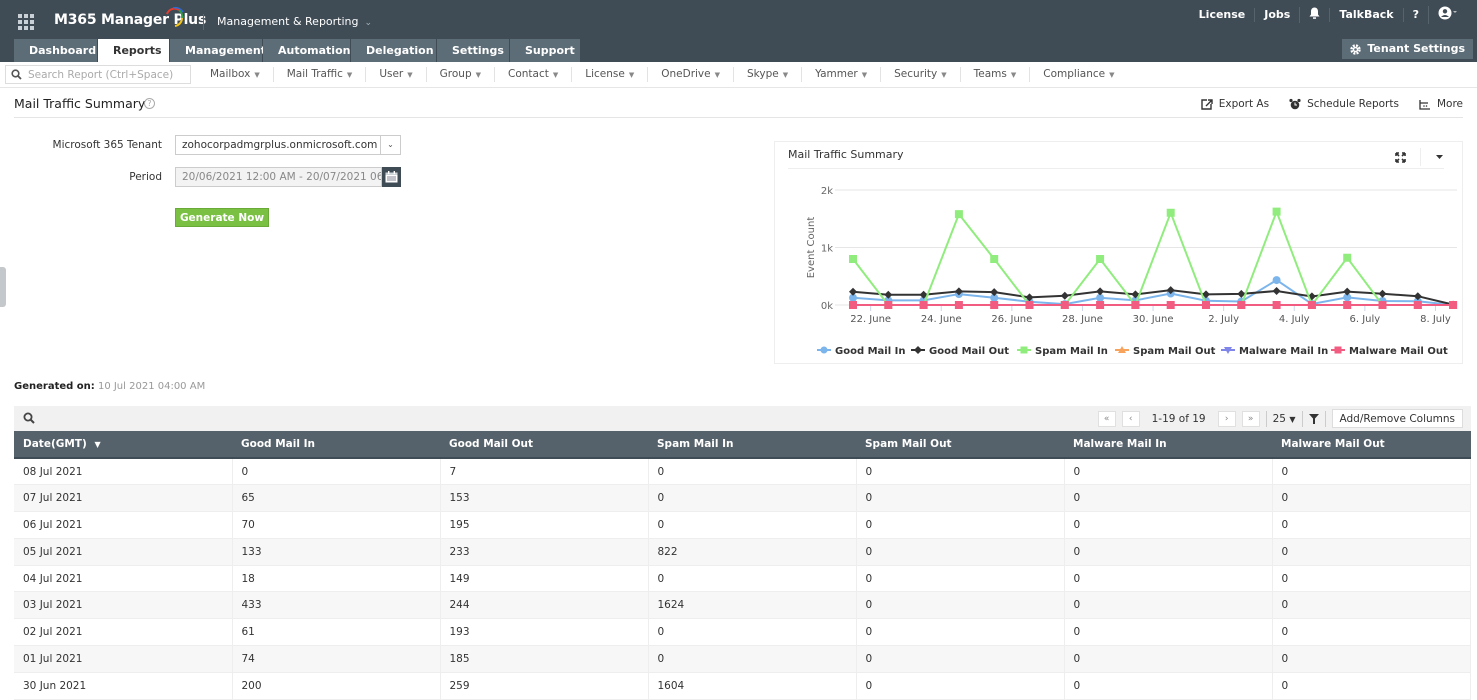 The height and width of the screenshot is (700, 1477). What do you see at coordinates (319, 74) in the screenshot?
I see `menu-mail-traffic: Mail Traffic ▼` at bounding box center [319, 74].